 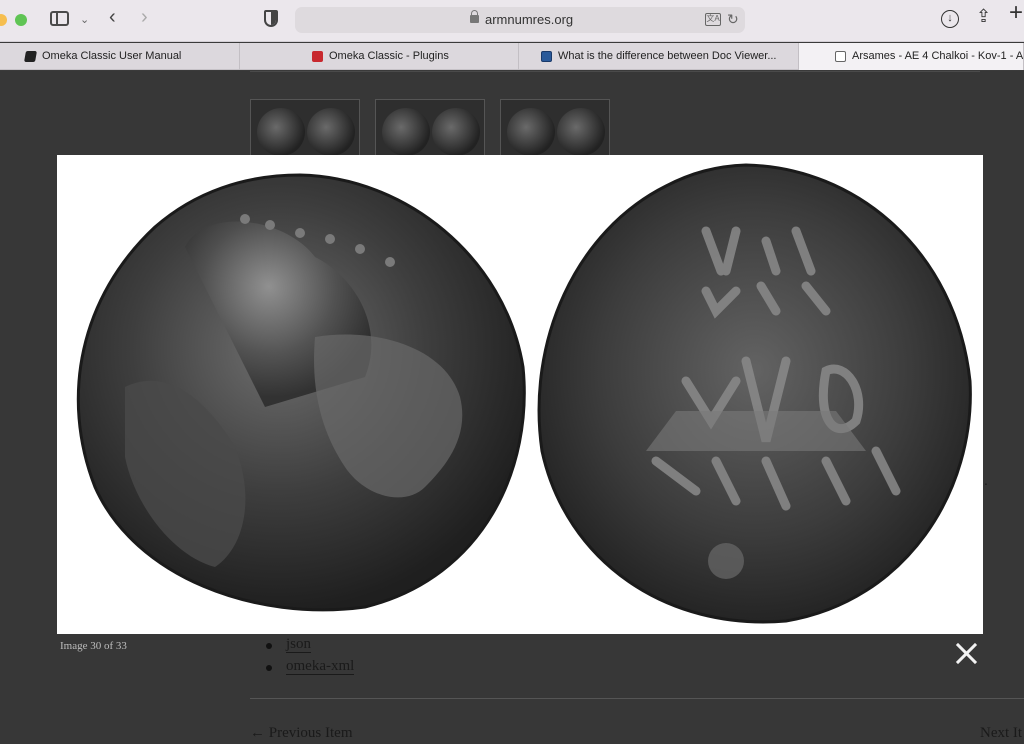 I want to click on lock-icon, so click(x=474, y=16).